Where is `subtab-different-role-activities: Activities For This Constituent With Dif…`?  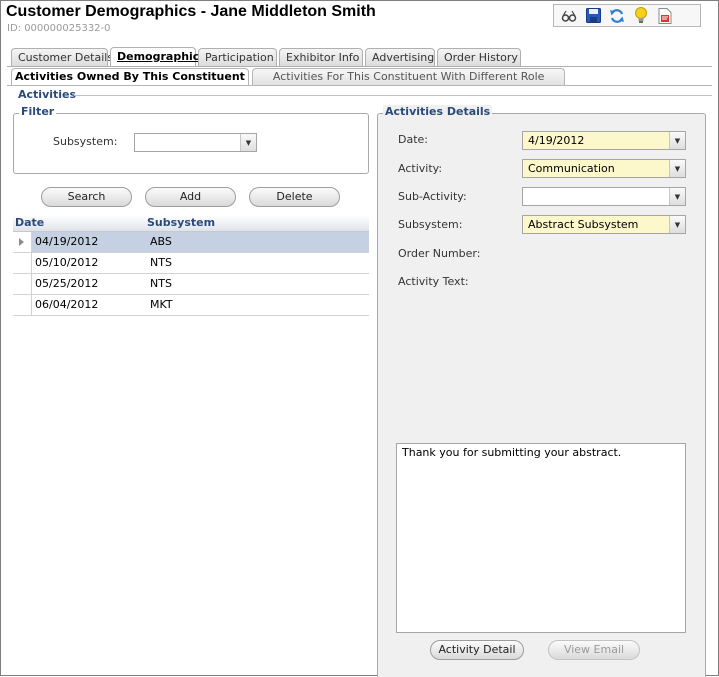 subtab-different-role-activities: Activities For This Constituent With Dif… is located at coordinates (408, 76).